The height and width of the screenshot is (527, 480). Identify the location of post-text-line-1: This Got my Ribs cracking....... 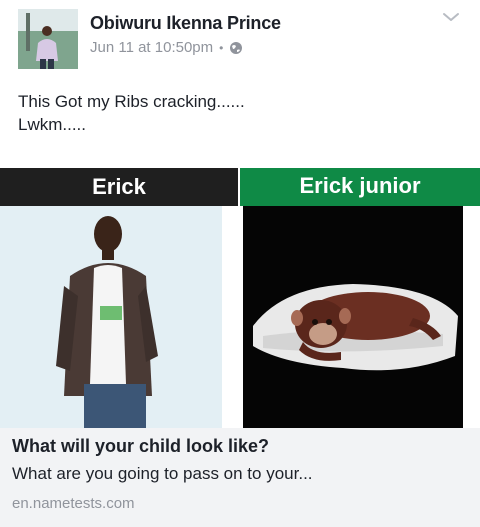
(131, 101).